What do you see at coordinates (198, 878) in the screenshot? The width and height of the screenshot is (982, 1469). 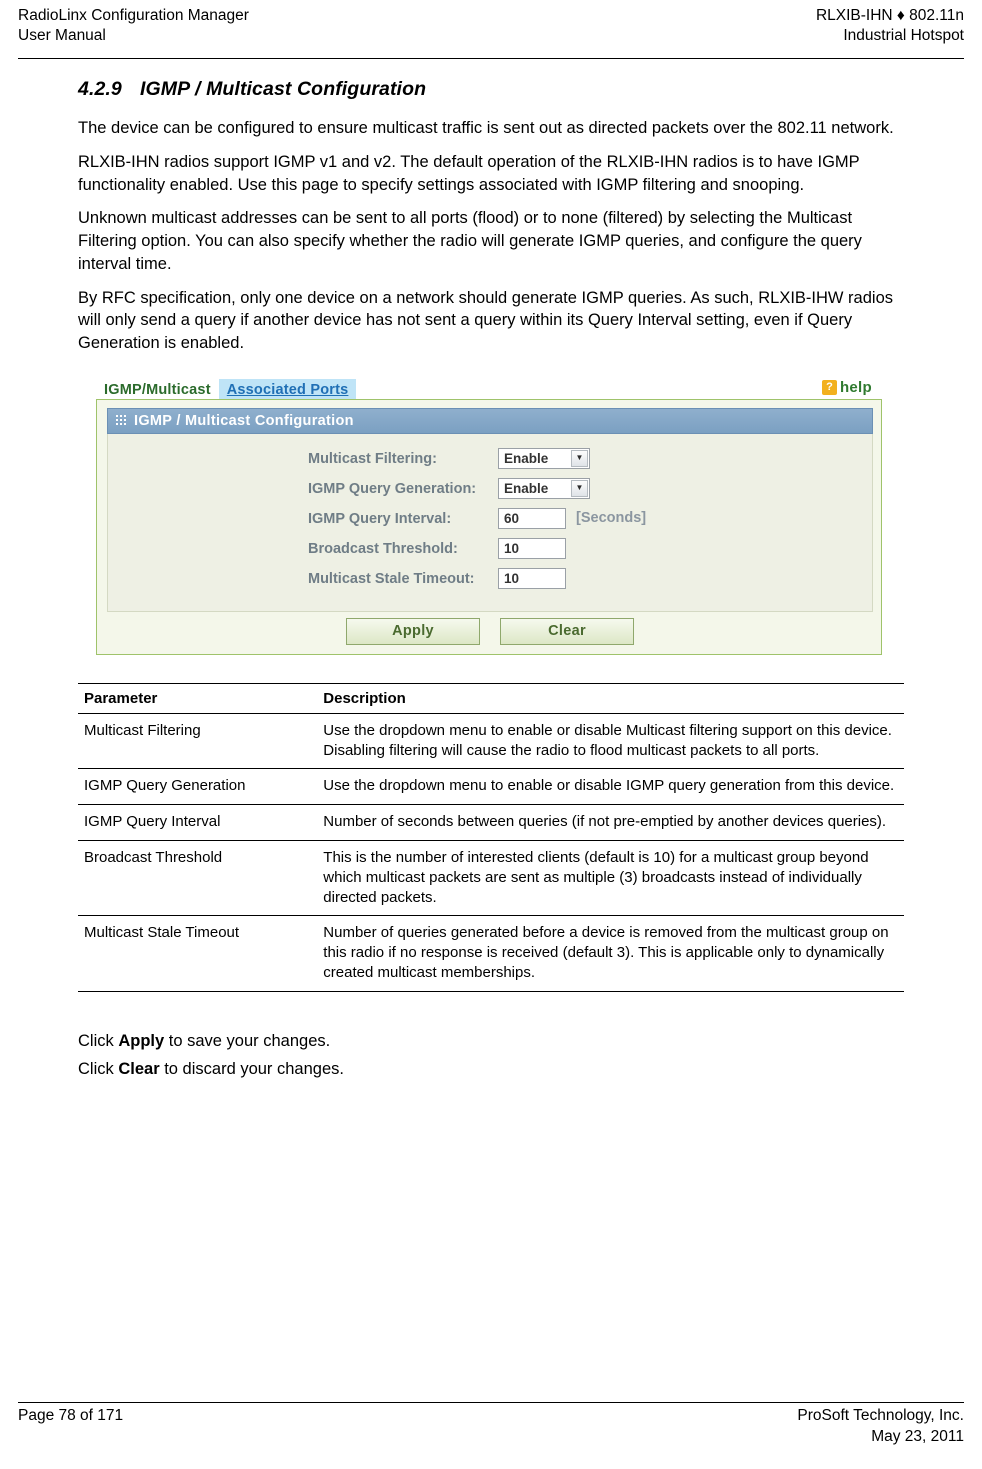 I see `cell-parameter: Broadcast Threshold` at bounding box center [198, 878].